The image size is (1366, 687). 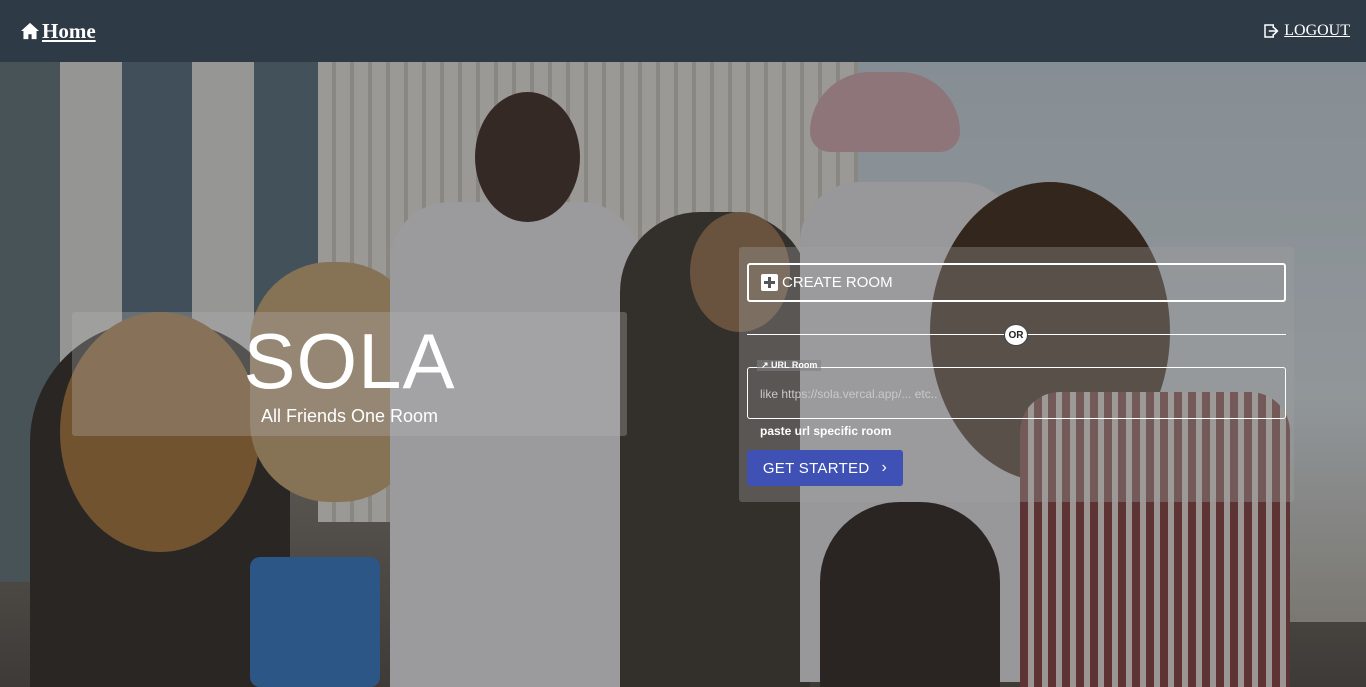 What do you see at coordinates (816, 468) in the screenshot?
I see `get-started-label: GET STARTED` at bounding box center [816, 468].